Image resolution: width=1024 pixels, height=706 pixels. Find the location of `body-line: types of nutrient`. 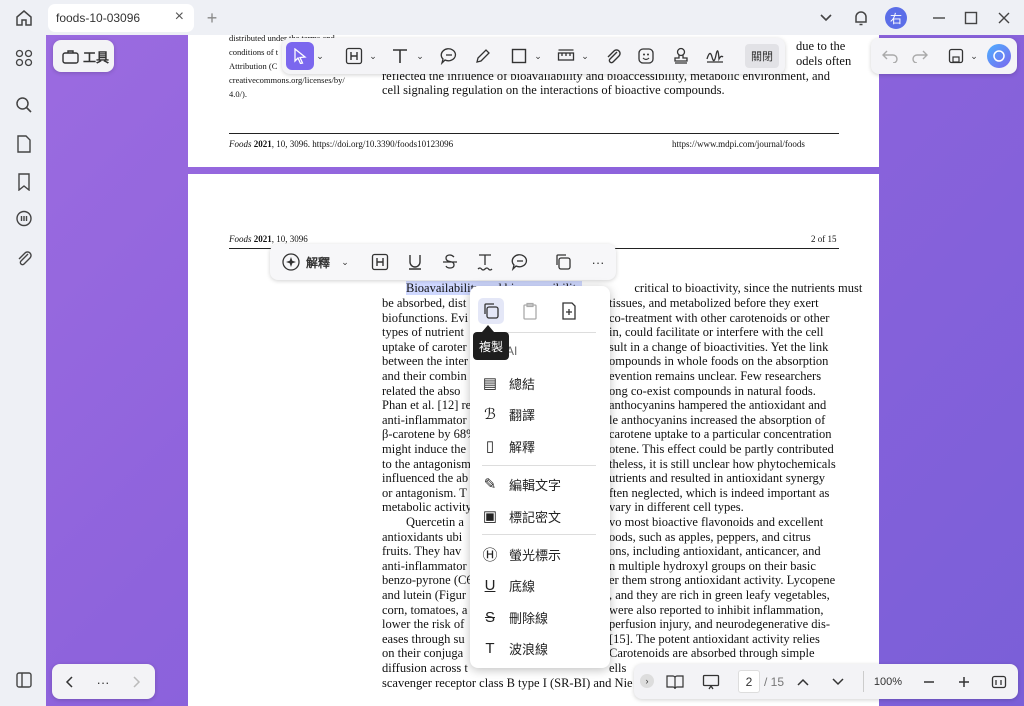

body-line: types of nutrient is located at coordinates (423, 332).